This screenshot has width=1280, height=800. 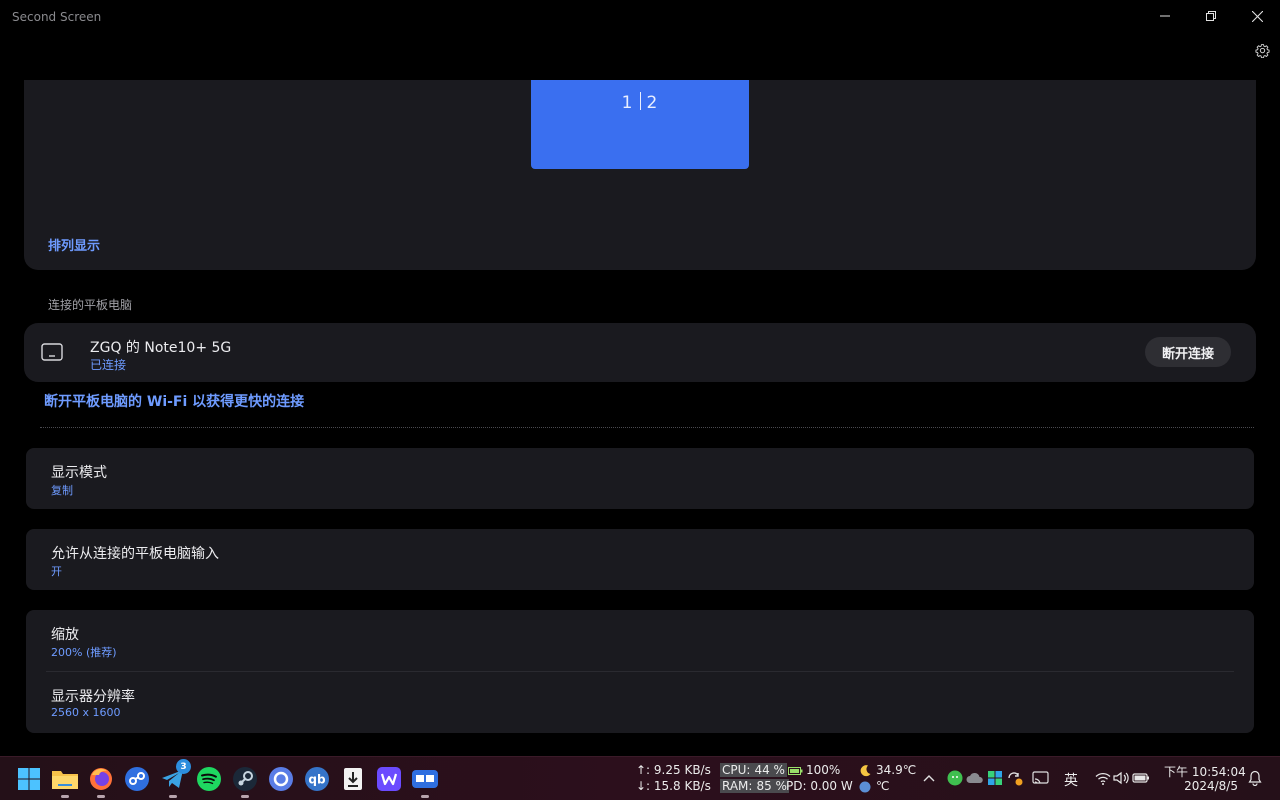 What do you see at coordinates (673, 770) in the screenshot?
I see `network-upload-speed: ↑: 9.25 KB/s` at bounding box center [673, 770].